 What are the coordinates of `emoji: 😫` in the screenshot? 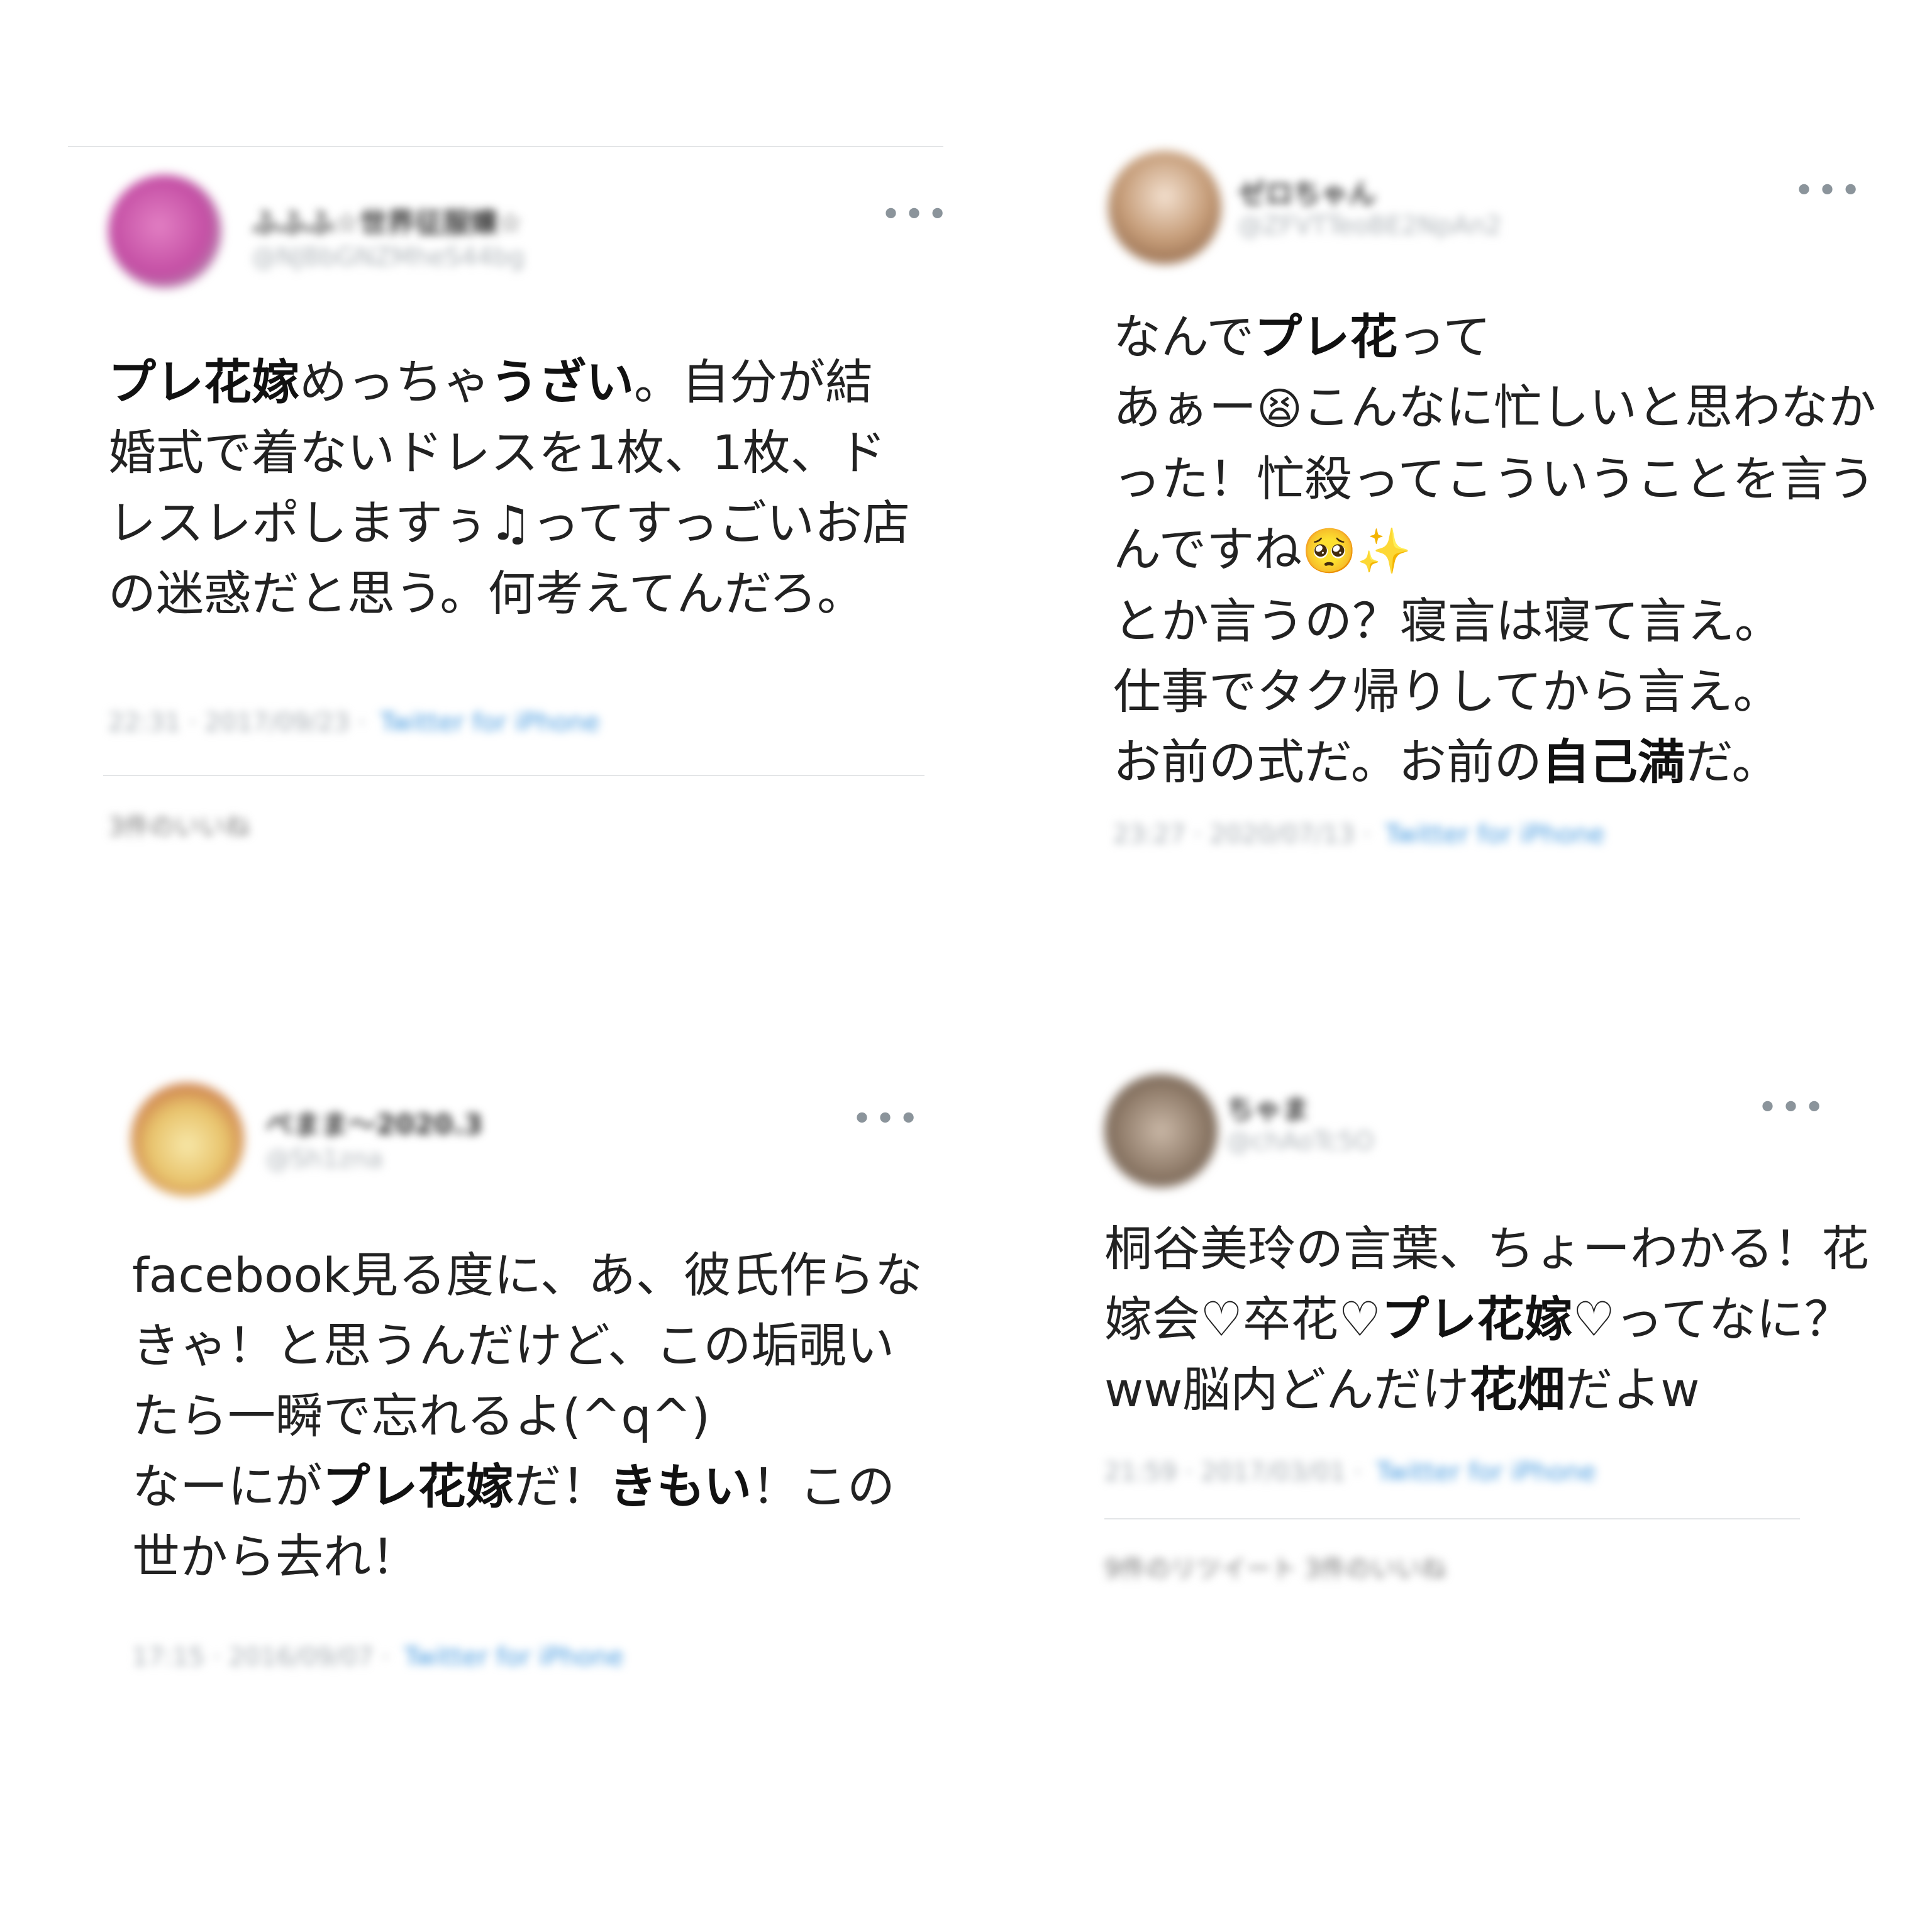 It's located at (1279, 409).